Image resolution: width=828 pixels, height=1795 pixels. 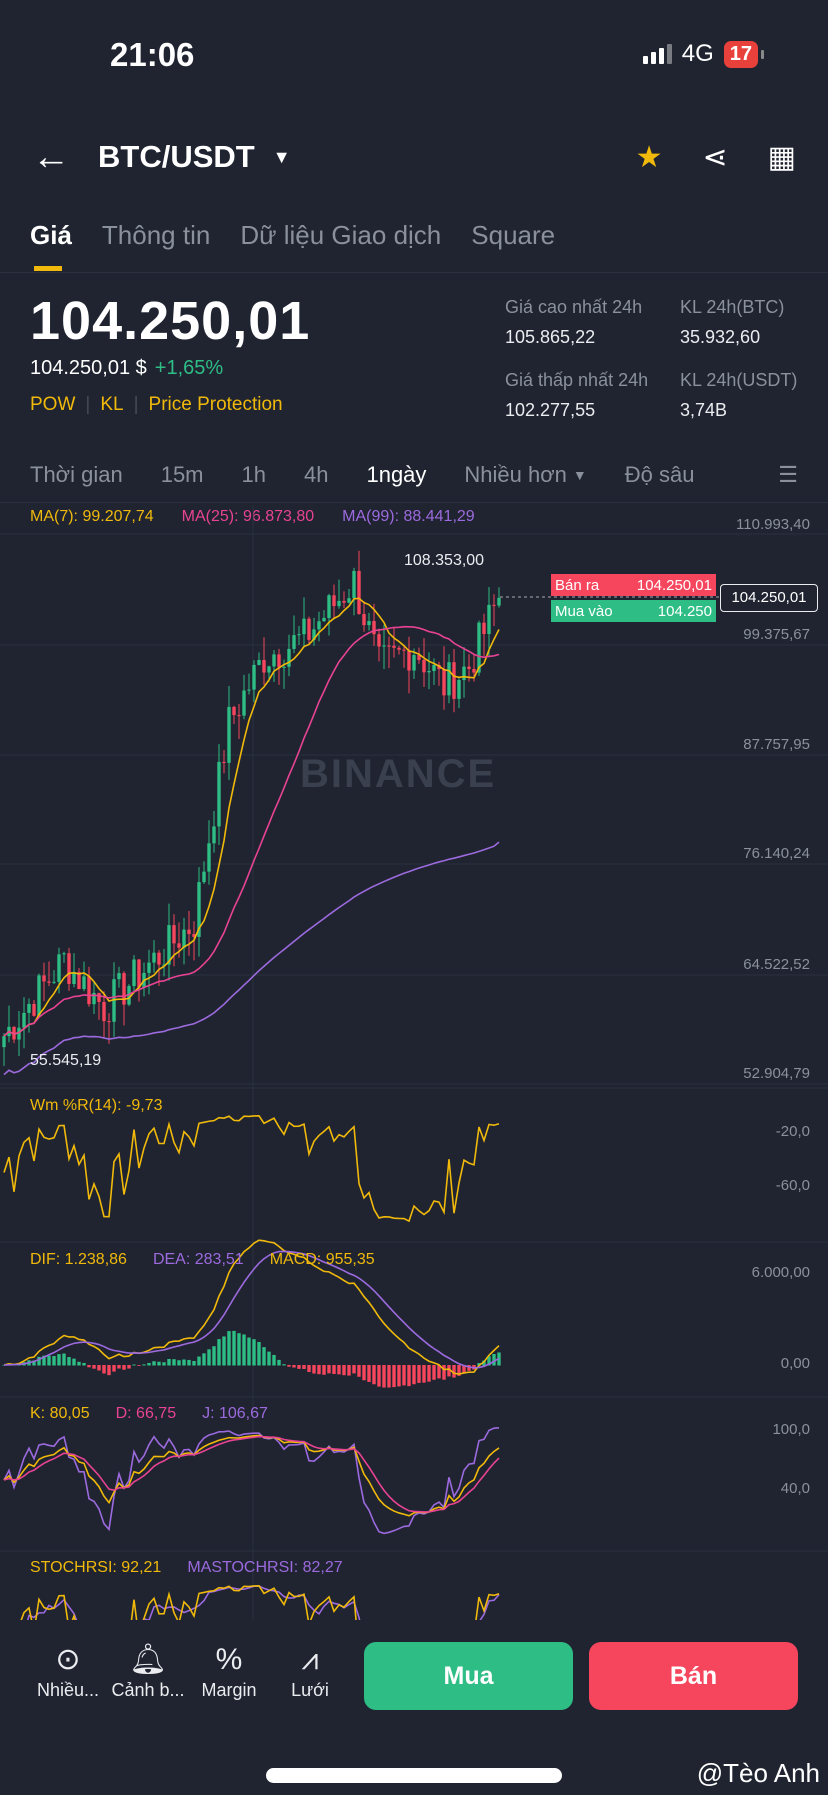 I want to click on axis-label: 76.140,24, so click(x=776, y=853).